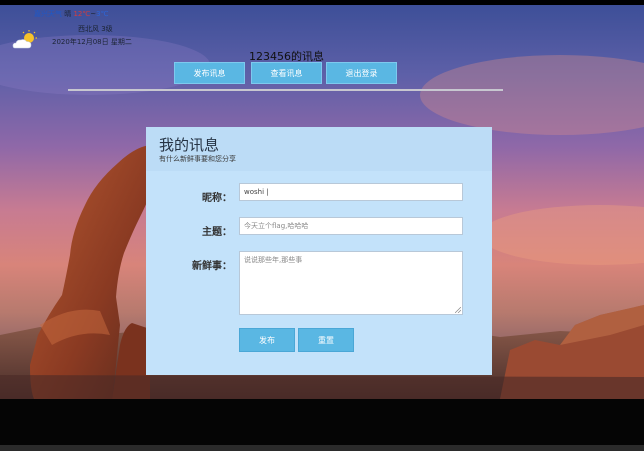 The height and width of the screenshot is (451, 644). I want to click on header-divider, so click(285, 90).